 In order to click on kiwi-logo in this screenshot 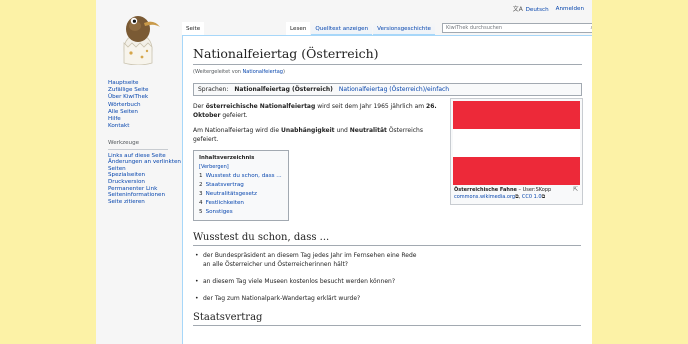, I will do `click(138, 34)`.